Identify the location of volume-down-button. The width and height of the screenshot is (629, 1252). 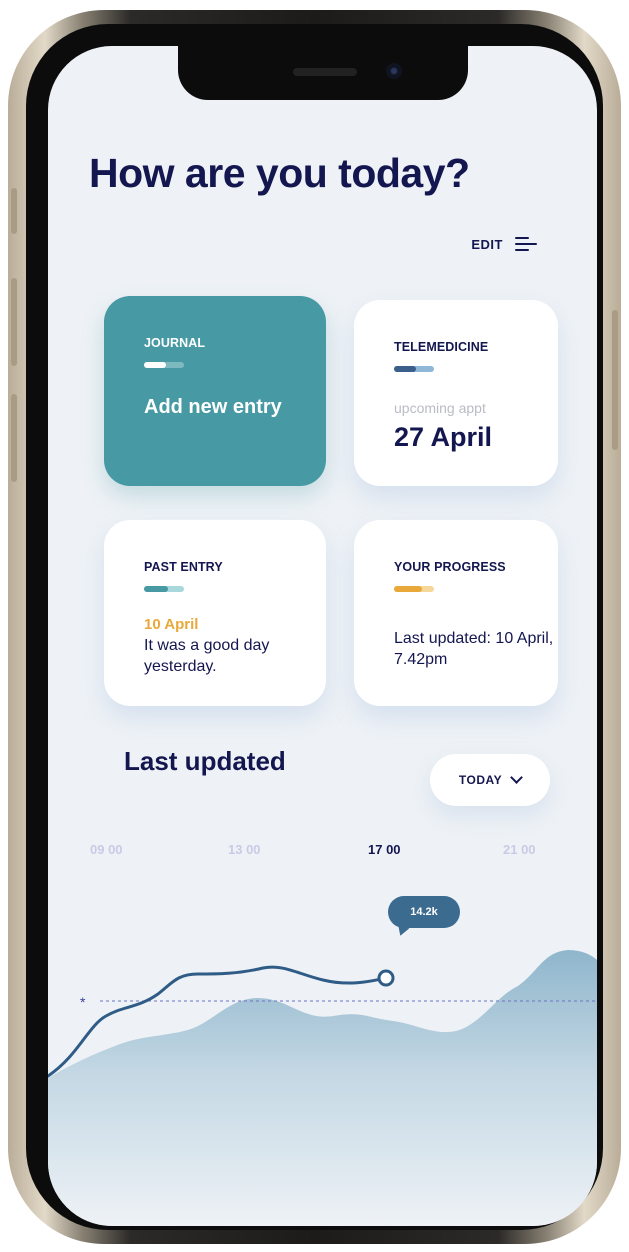
(14, 438).